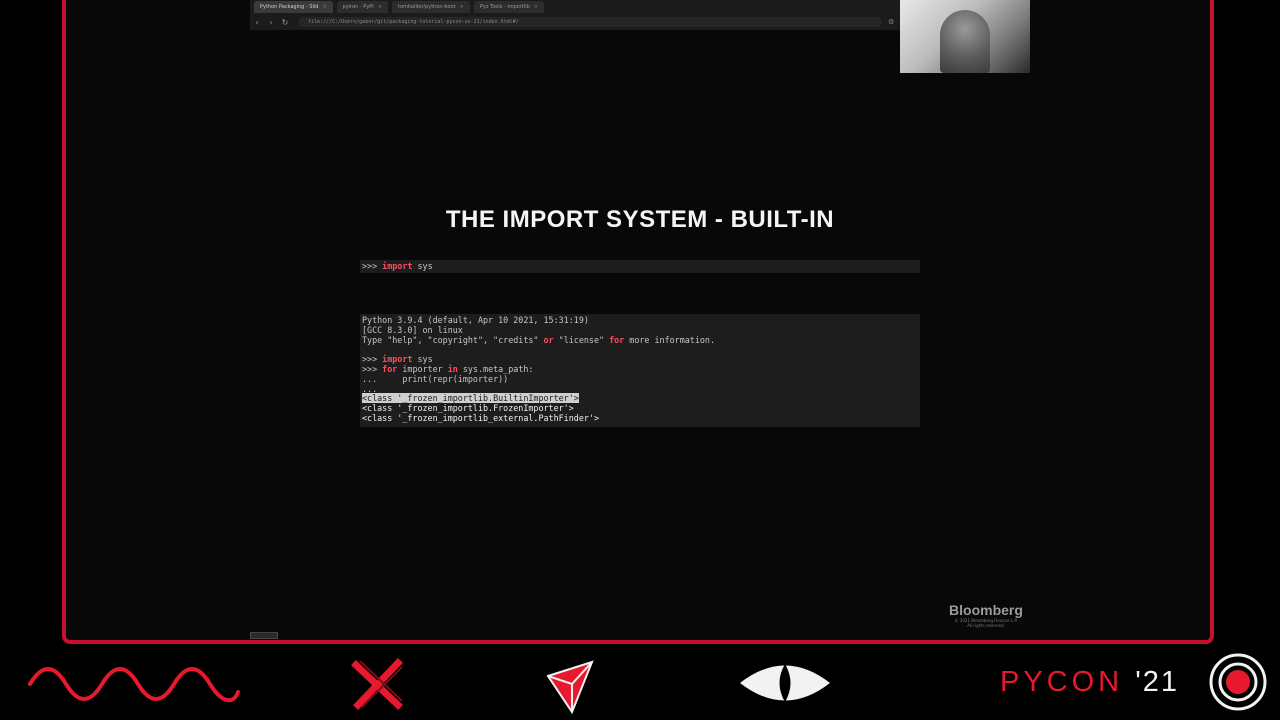 This screenshot has height=720, width=1280. Describe the element at coordinates (640, 219) in the screenshot. I see `slide-title: THE IMPORT SYSTEM - BUILT-IN` at that location.